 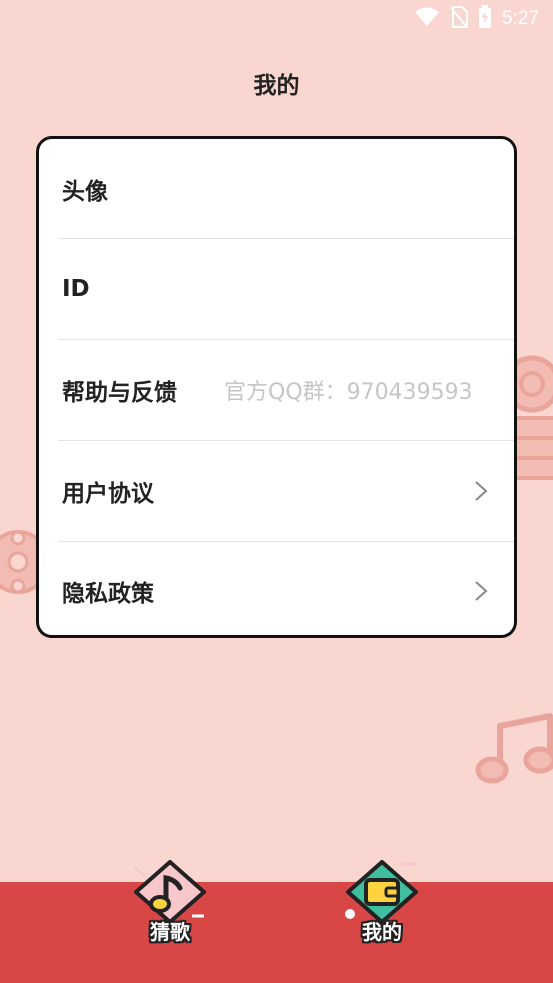 I want to click on settings-row-user-agreement: 用户协议, so click(x=276, y=491).